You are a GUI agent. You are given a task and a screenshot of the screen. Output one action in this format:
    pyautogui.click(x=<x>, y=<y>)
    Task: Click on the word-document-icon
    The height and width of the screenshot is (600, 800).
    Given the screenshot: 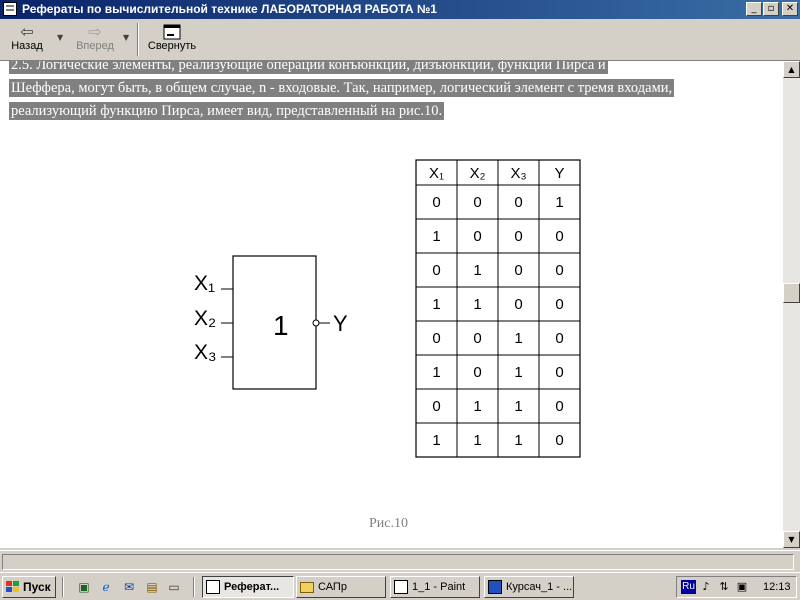 What is the action you would take?
    pyautogui.click(x=495, y=587)
    